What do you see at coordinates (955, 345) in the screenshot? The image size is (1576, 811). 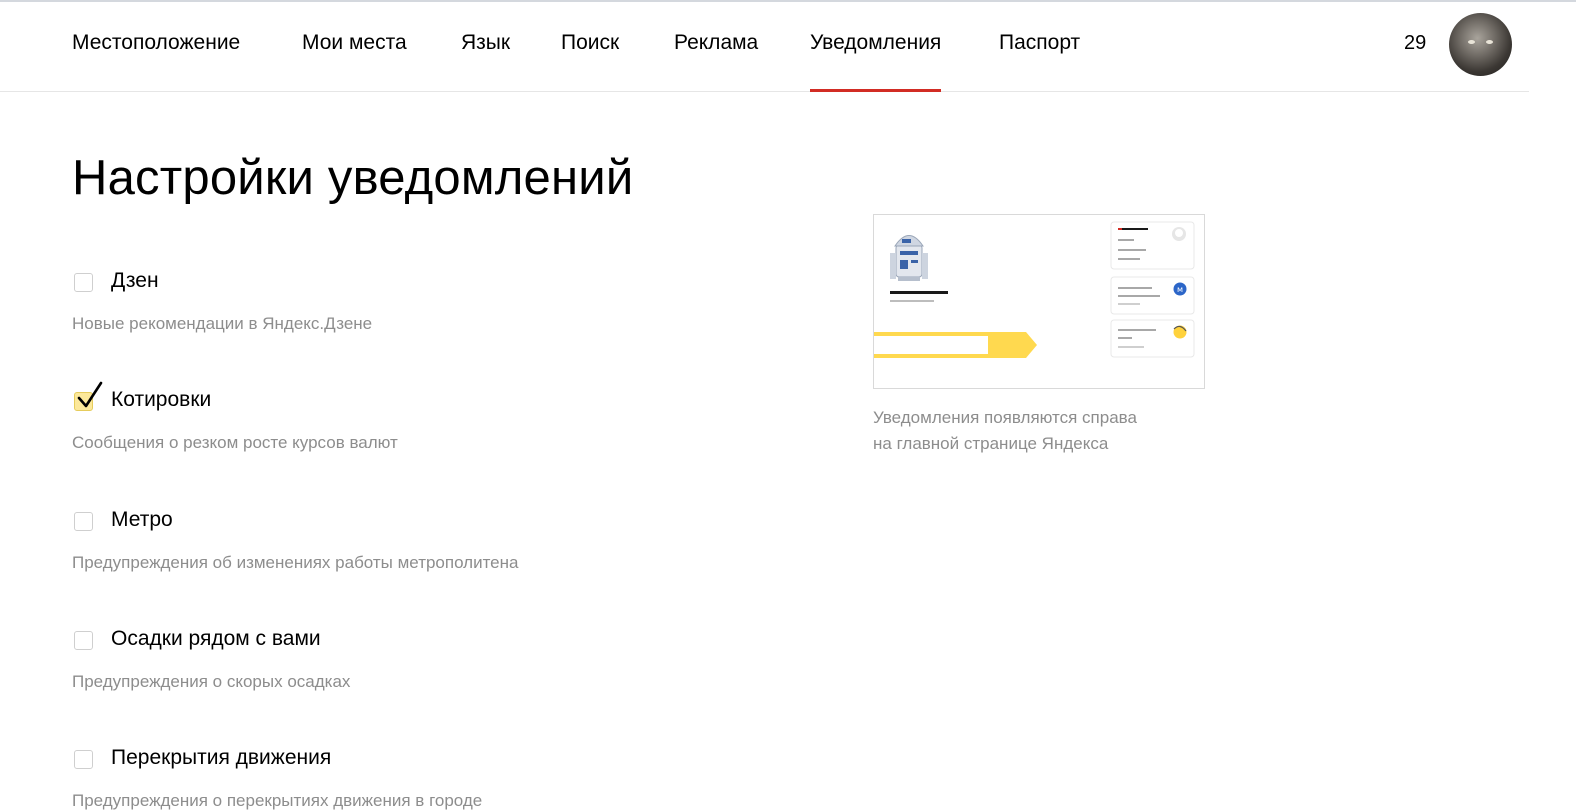 I see `yellow-search-bar` at bounding box center [955, 345].